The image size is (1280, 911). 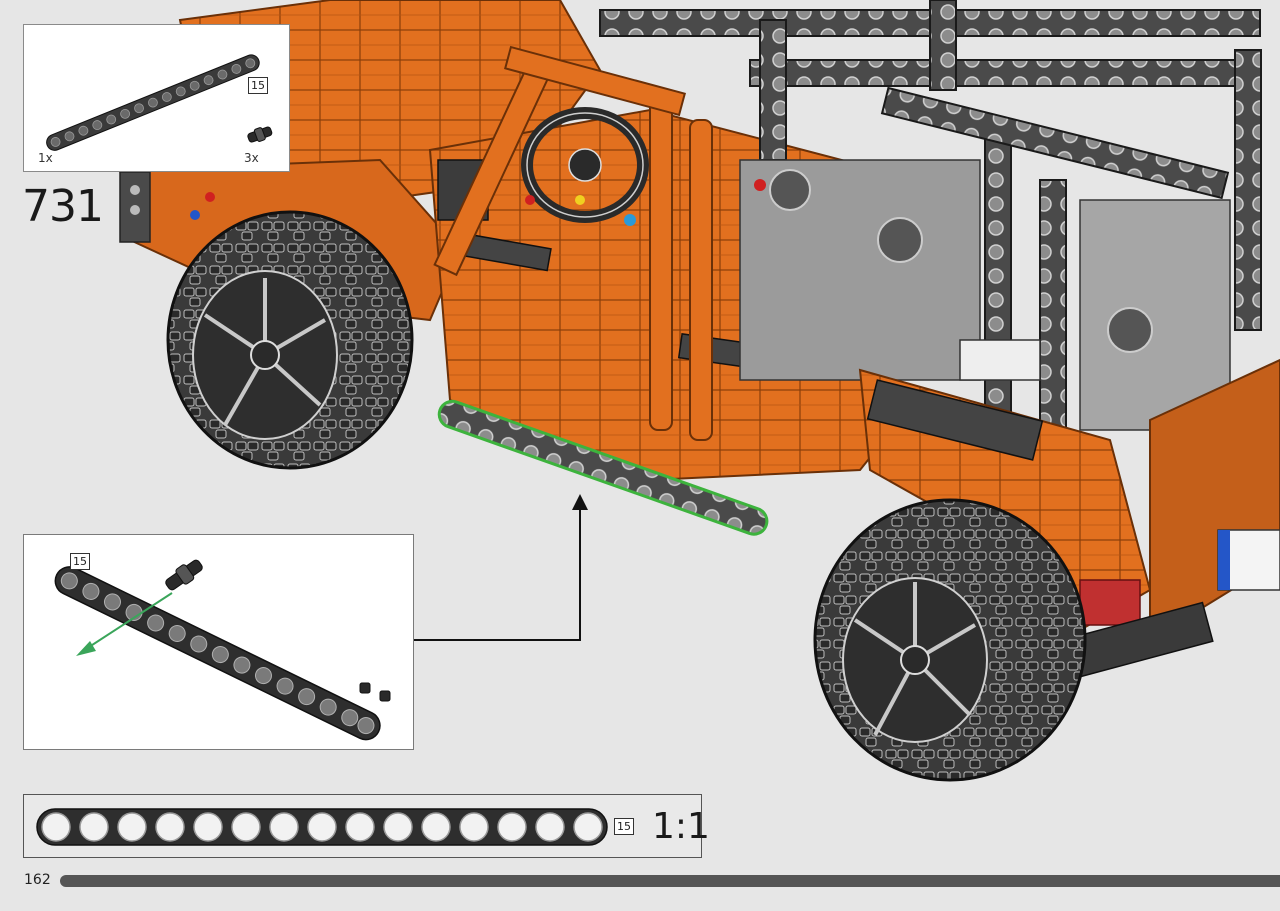 I want to click on callout-length-badge: 15, so click(x=80, y=561).